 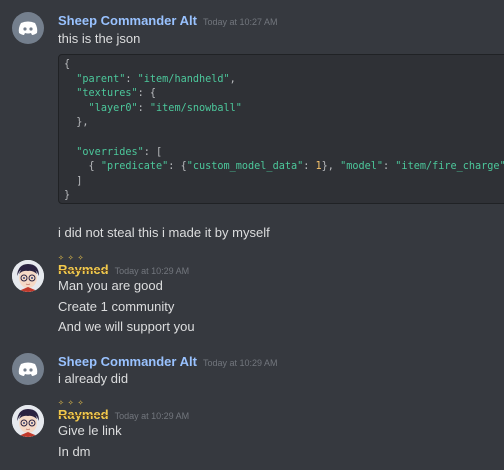 I want to click on message-text: i already did, so click(x=93, y=378).